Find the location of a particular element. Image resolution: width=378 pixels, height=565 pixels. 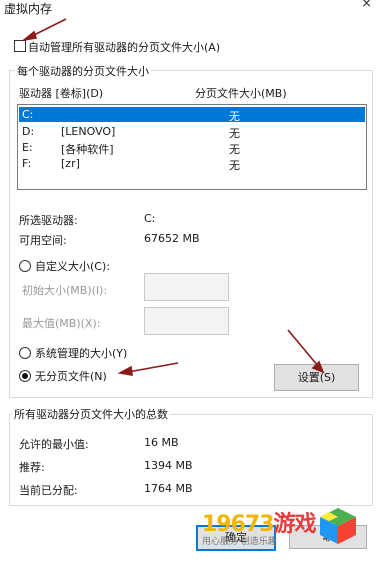

watermark-tagline: 用心服务 创造乐趣 is located at coordinates (239, 542).